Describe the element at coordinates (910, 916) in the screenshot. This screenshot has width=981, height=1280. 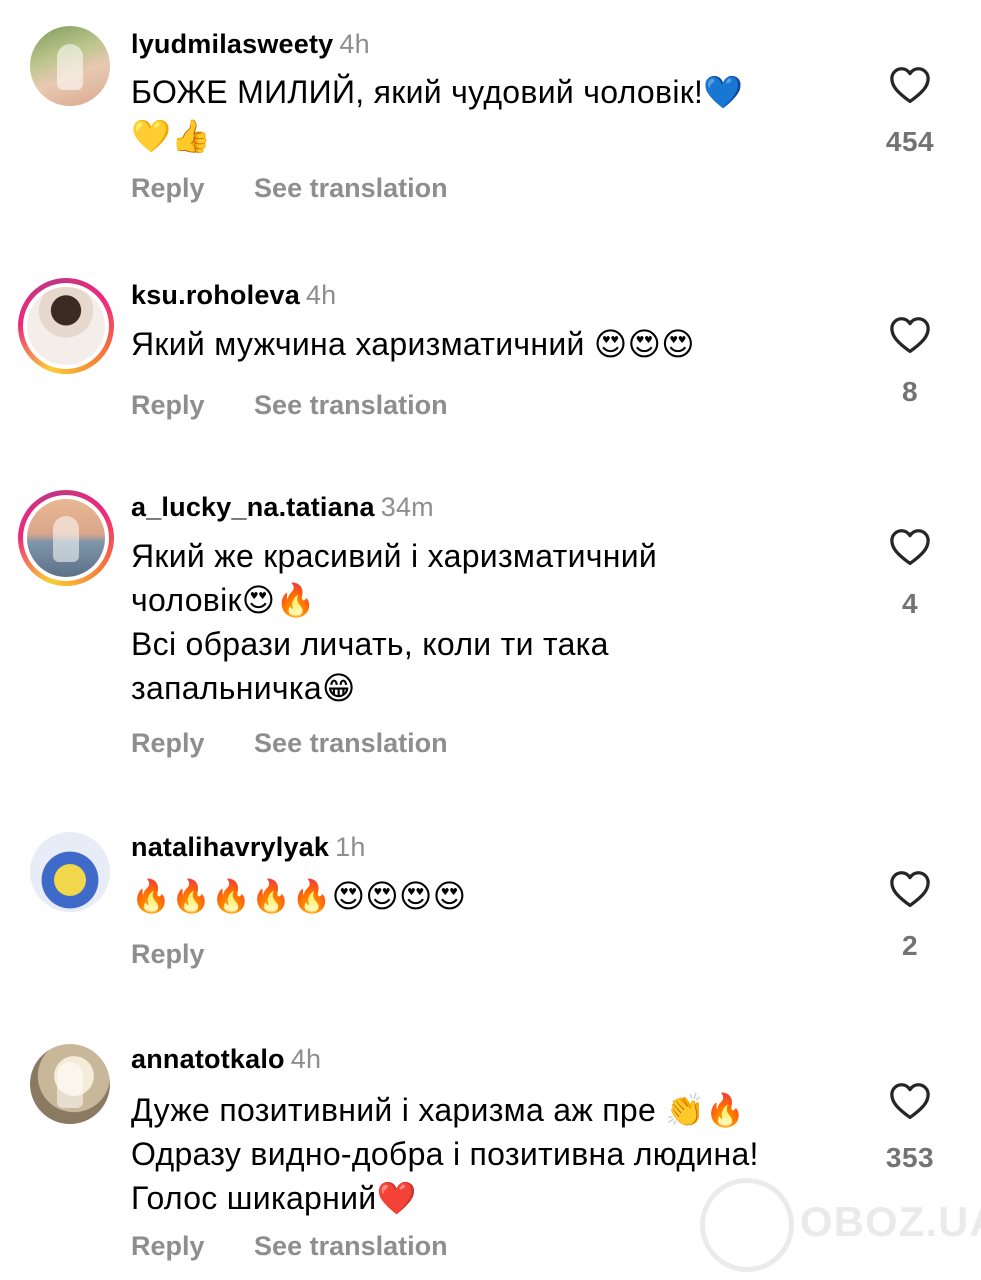
I see `like-area: 2` at that location.